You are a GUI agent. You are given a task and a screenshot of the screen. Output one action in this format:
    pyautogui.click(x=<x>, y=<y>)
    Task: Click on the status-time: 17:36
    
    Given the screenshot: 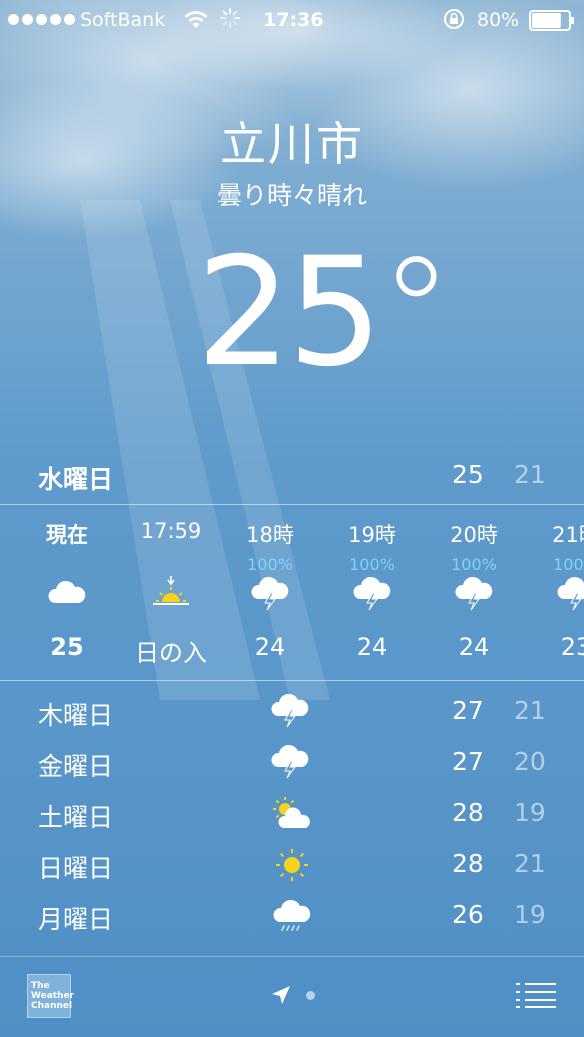 What is the action you would take?
    pyautogui.click(x=293, y=20)
    